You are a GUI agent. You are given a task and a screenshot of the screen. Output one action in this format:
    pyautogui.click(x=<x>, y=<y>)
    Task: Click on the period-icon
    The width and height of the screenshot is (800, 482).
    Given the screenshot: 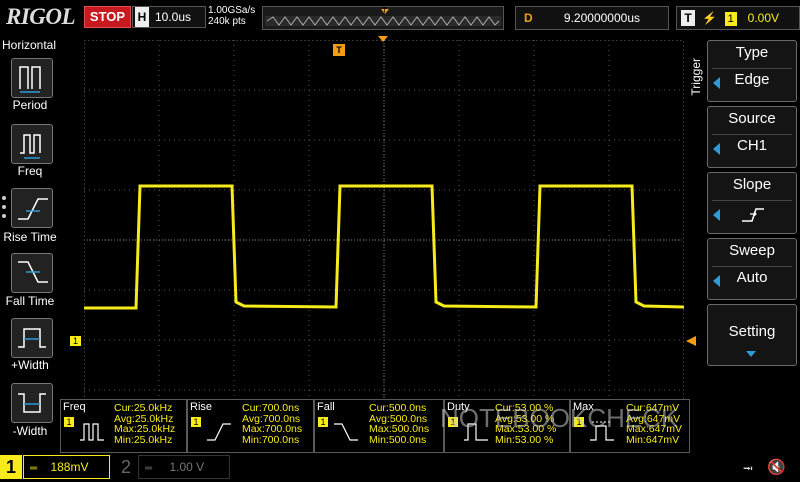 What is the action you would take?
    pyautogui.click(x=30, y=79)
    